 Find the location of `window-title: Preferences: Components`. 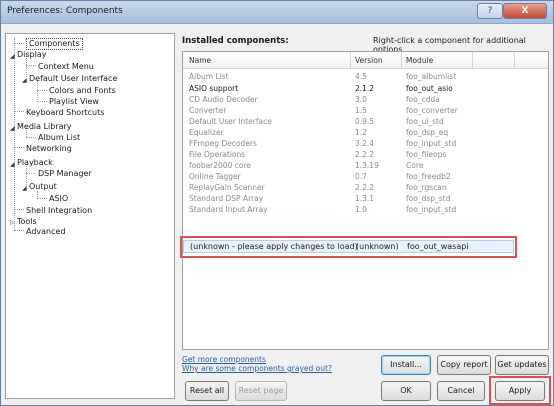

window-title: Preferences: Components is located at coordinates (65, 11).